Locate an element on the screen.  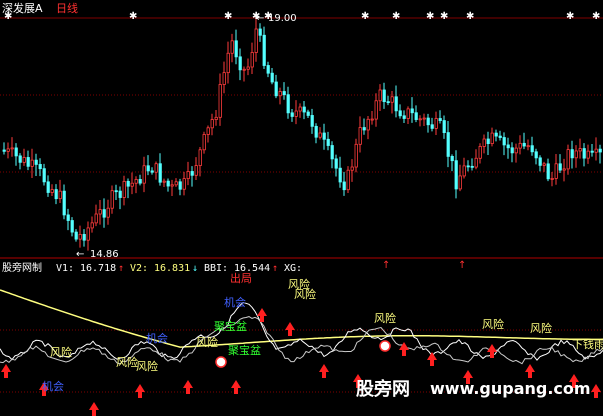
v2-arrow: ↓ is located at coordinates (195, 268).